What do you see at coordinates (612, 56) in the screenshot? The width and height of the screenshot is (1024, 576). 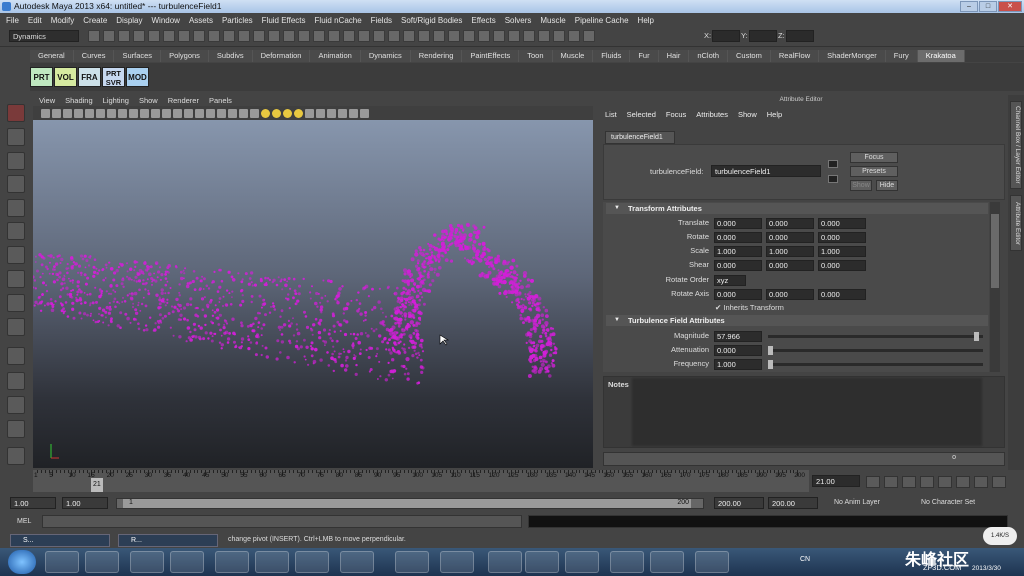 I see `shelf-tab-fluids: Fluids` at bounding box center [612, 56].